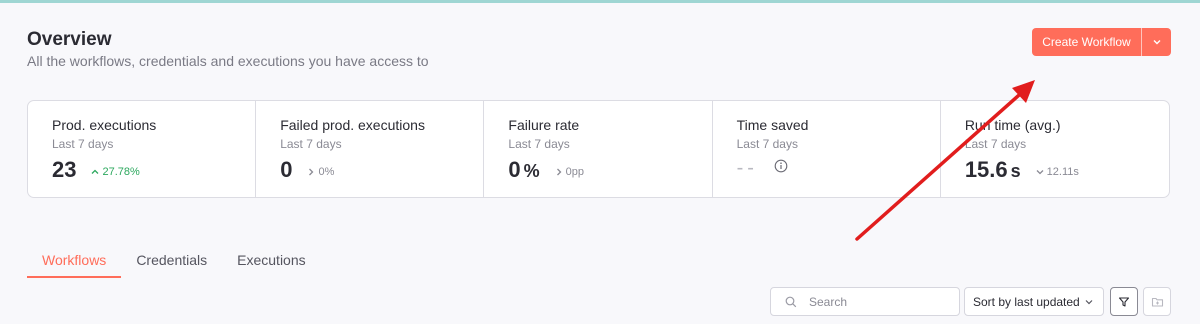 The image size is (1200, 324). I want to click on search-input, so click(879, 301).